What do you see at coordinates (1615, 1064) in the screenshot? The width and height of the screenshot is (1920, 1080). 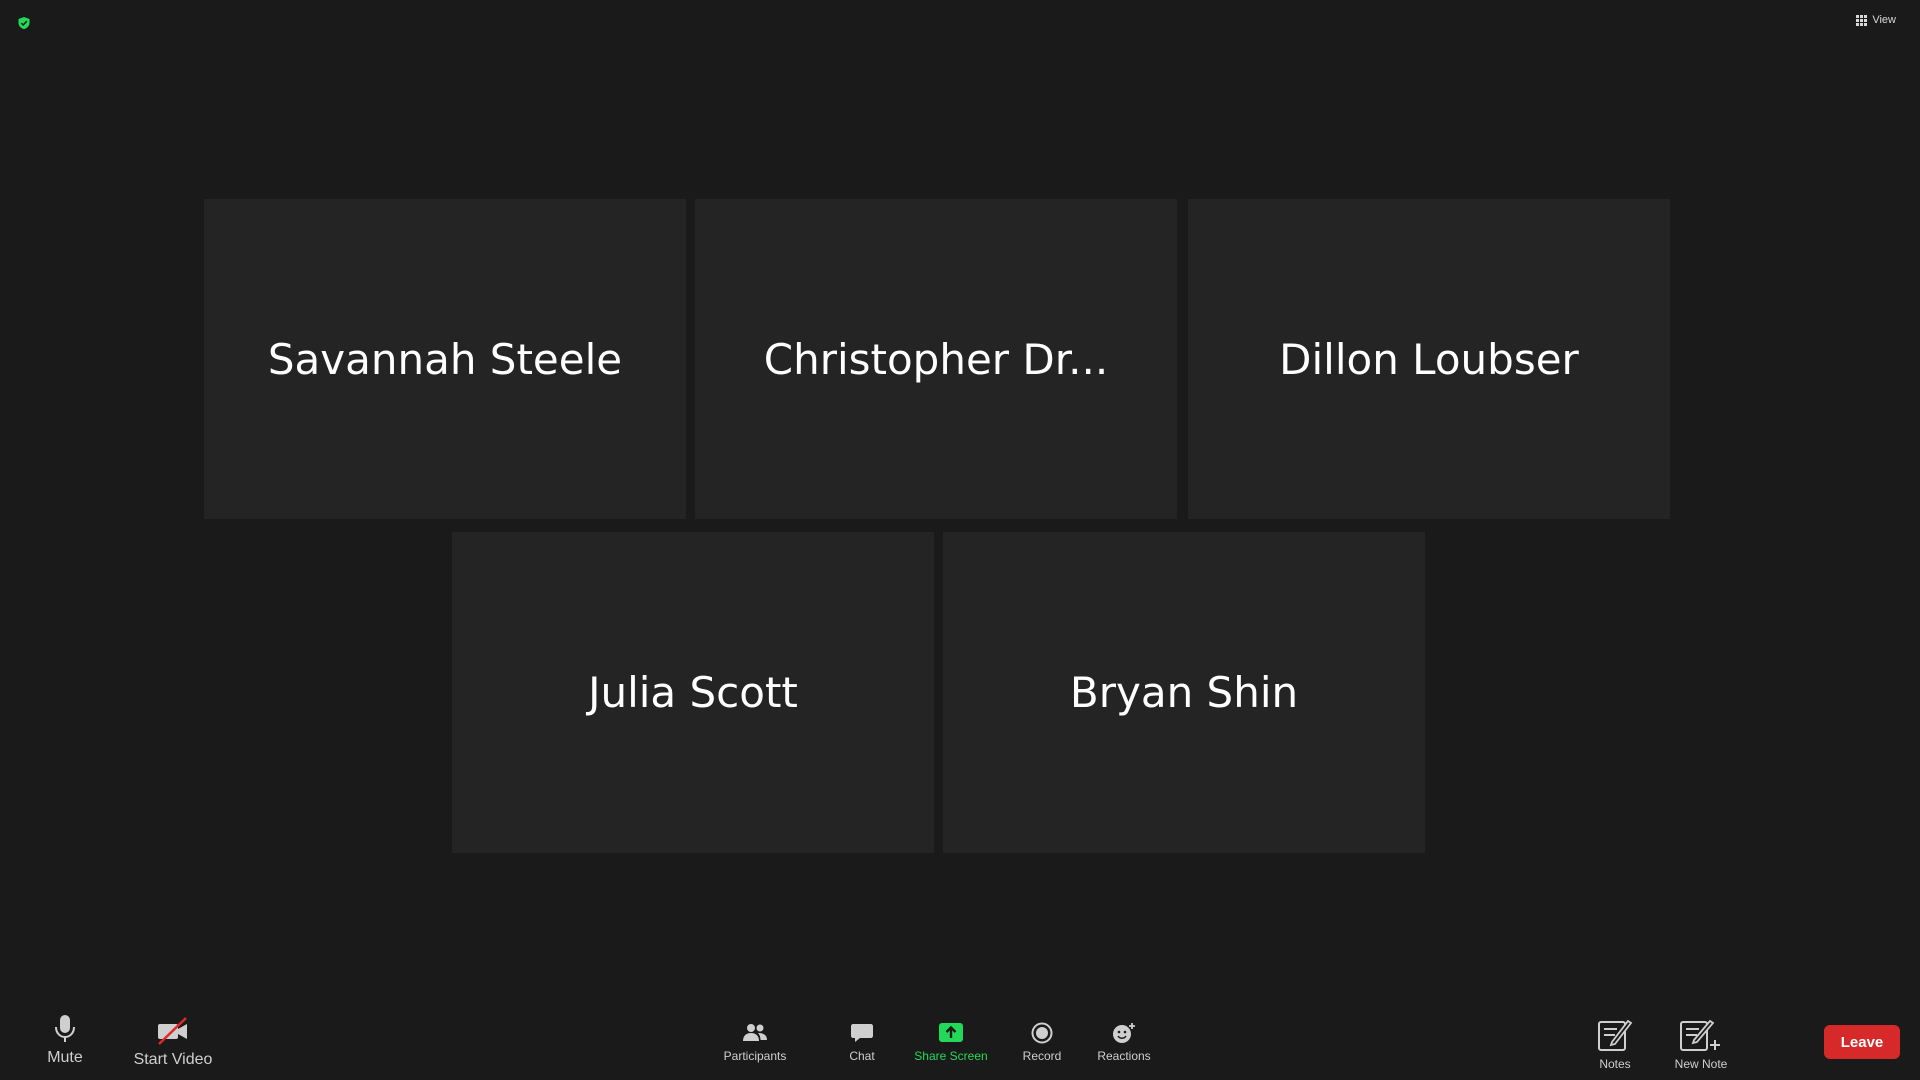 I see `notes-label: Notes` at bounding box center [1615, 1064].